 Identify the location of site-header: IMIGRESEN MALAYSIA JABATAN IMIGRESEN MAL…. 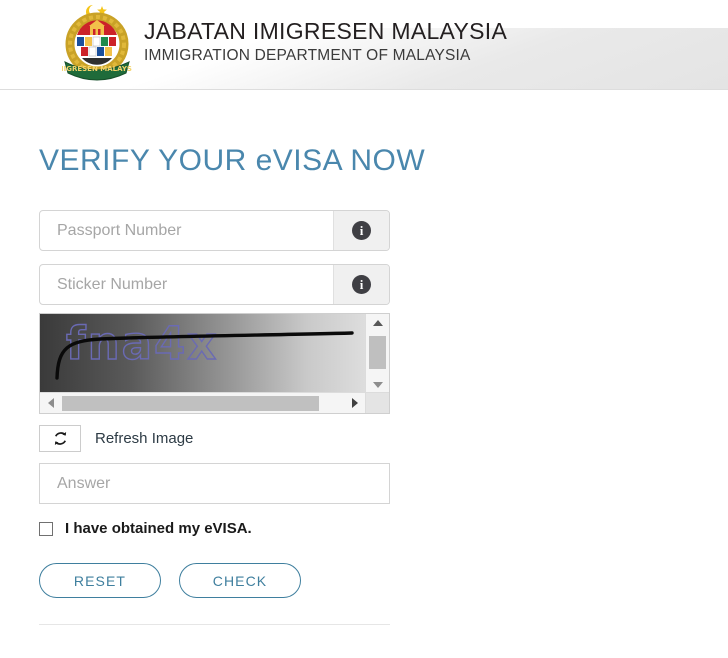
(364, 45).